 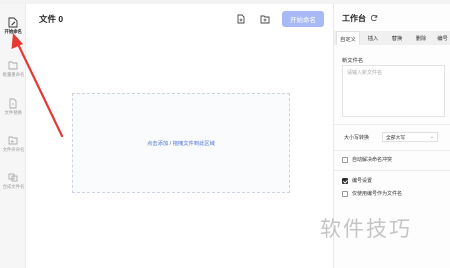 What do you see at coordinates (366, 229) in the screenshot?
I see `watermark-text: 软件技巧` at bounding box center [366, 229].